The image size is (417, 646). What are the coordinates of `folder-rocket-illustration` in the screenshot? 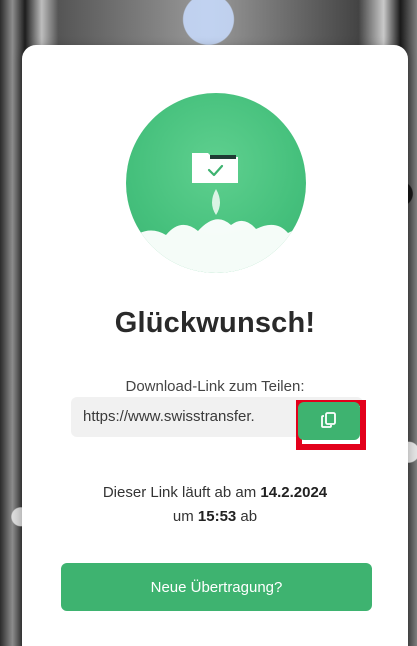 It's located at (216, 183).